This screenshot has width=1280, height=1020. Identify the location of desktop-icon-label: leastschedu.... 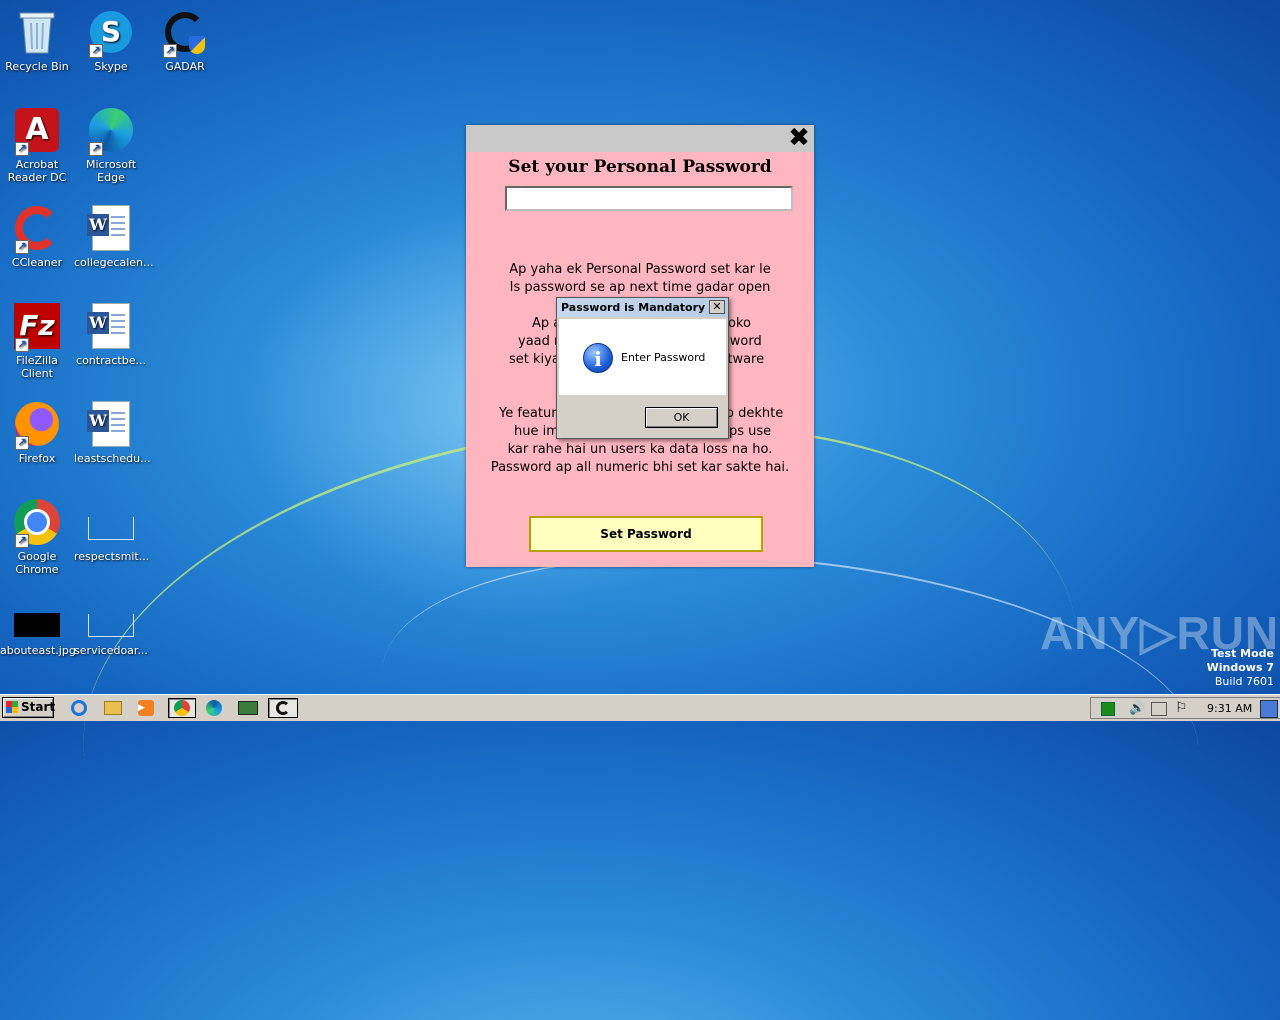
(112, 458).